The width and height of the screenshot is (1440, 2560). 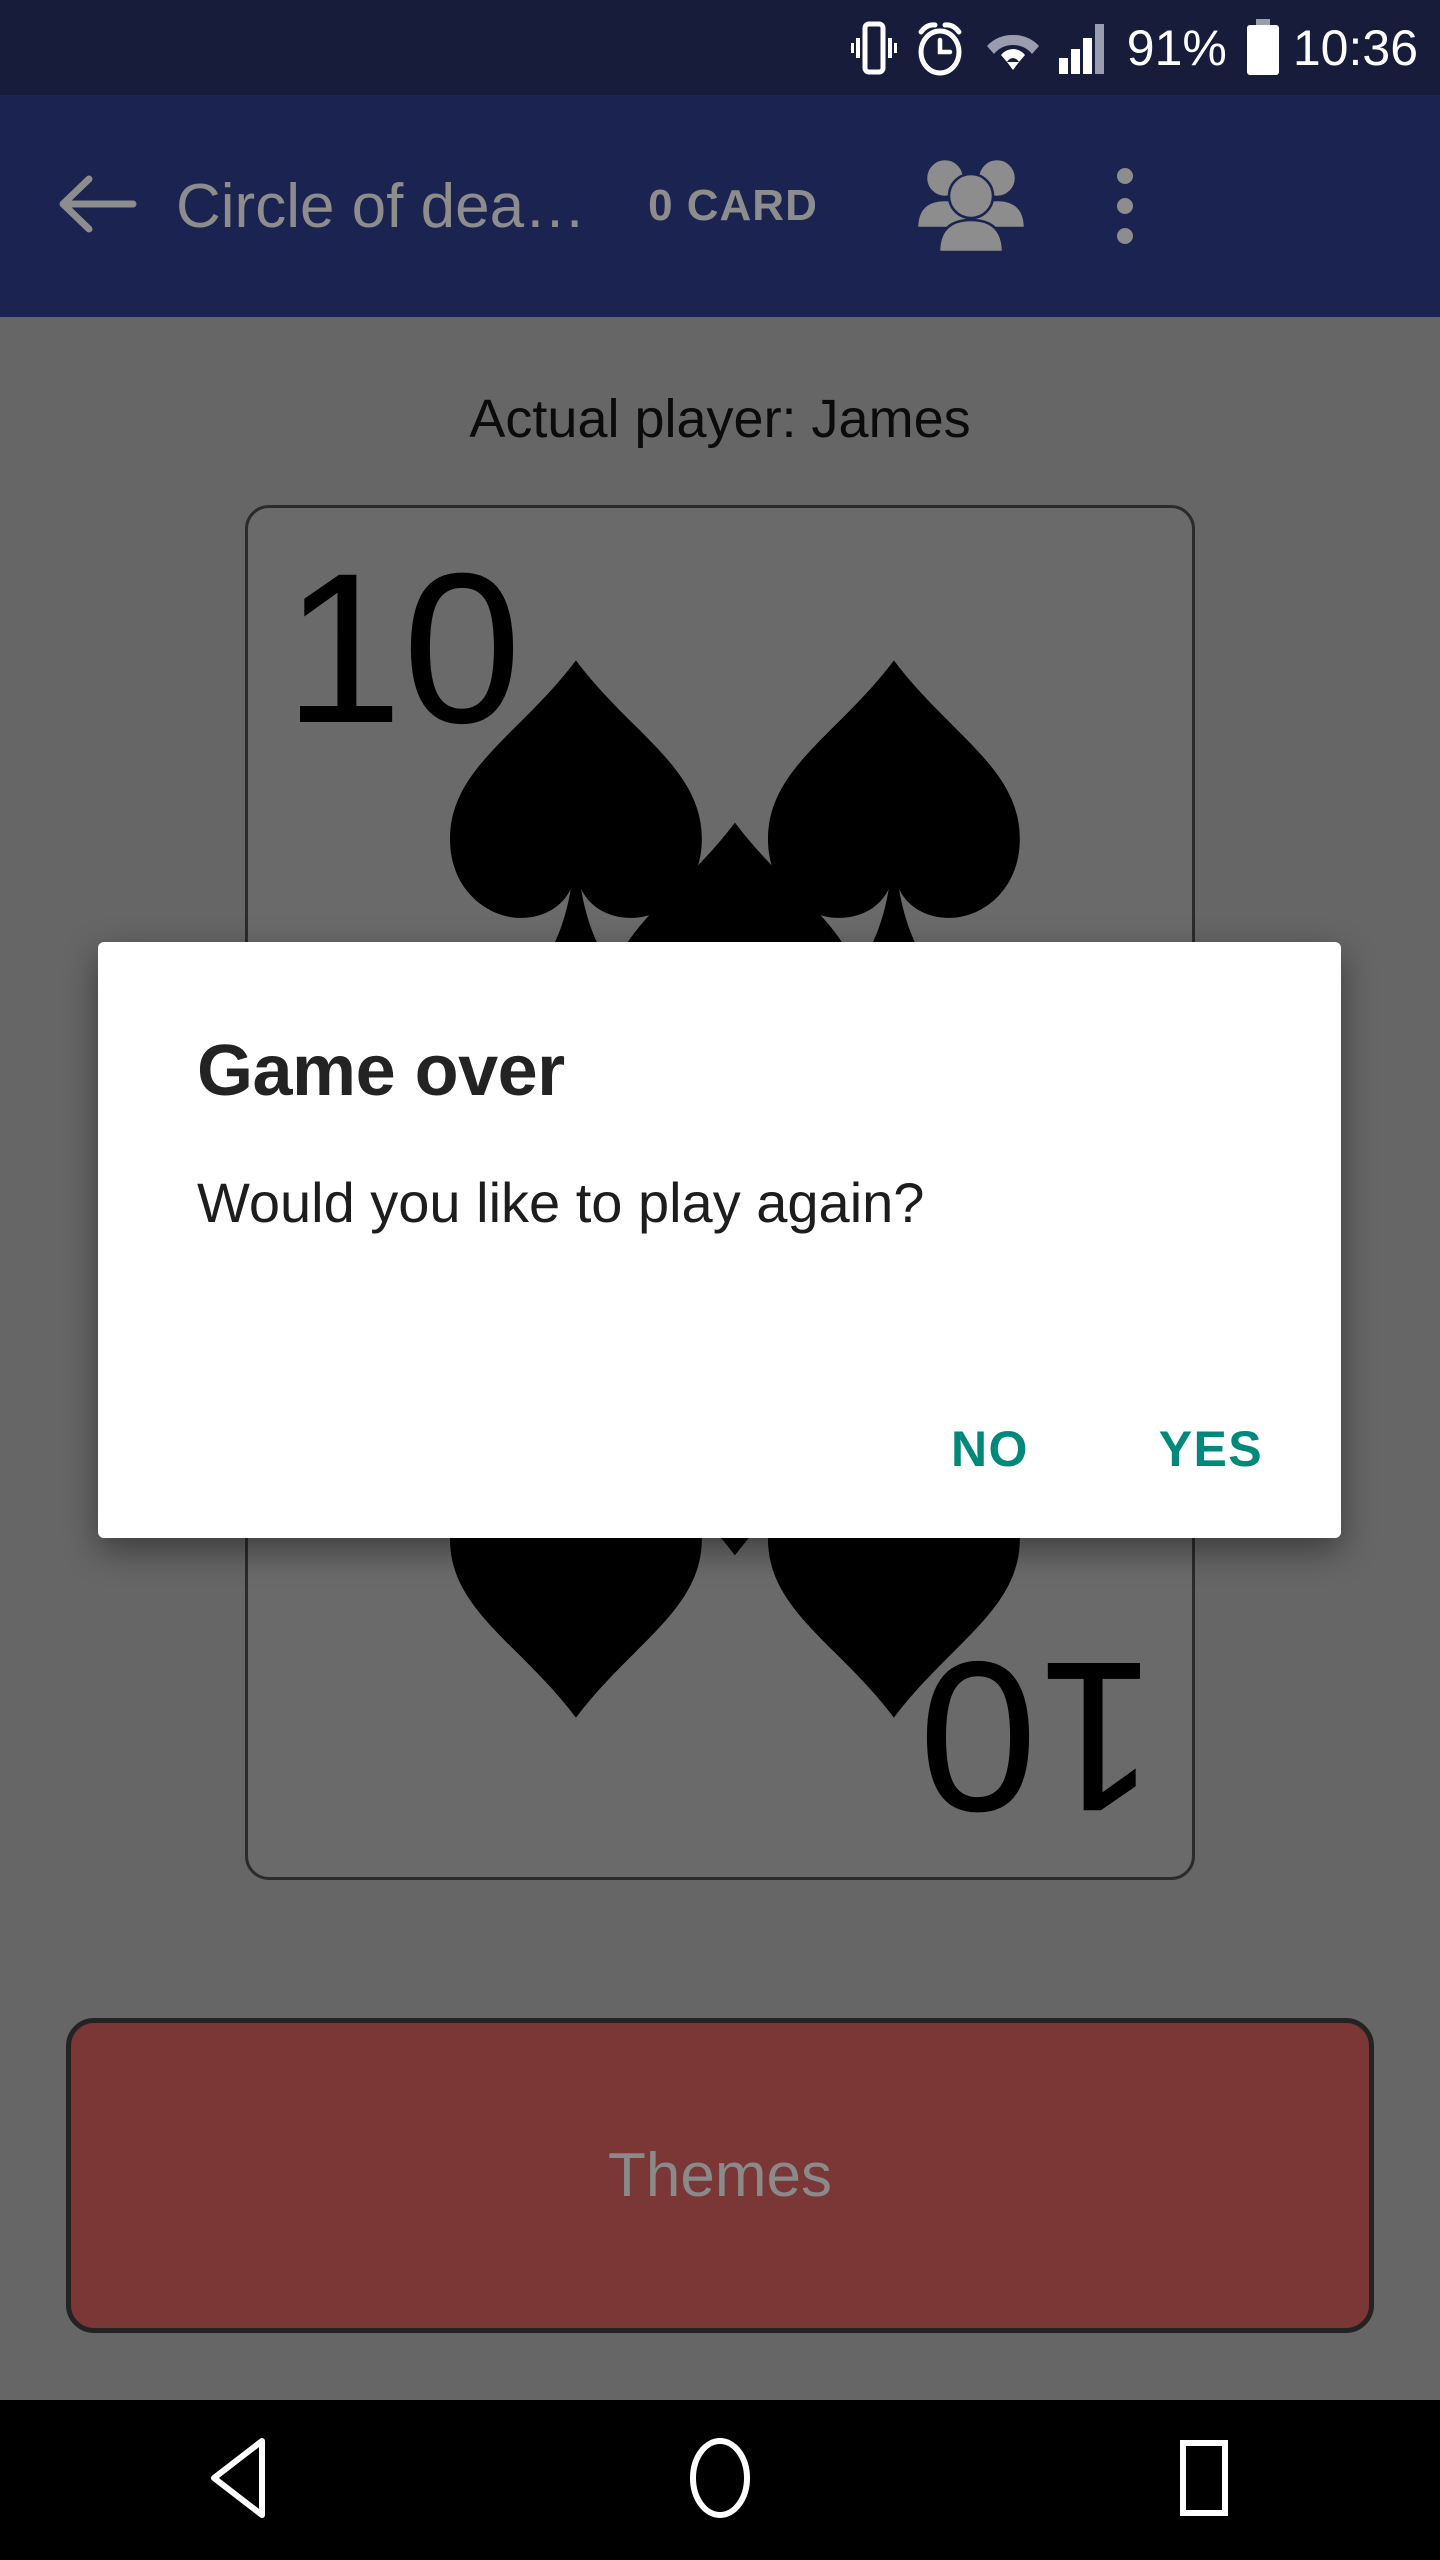 What do you see at coordinates (940, 48) in the screenshot?
I see `alarm-icon` at bounding box center [940, 48].